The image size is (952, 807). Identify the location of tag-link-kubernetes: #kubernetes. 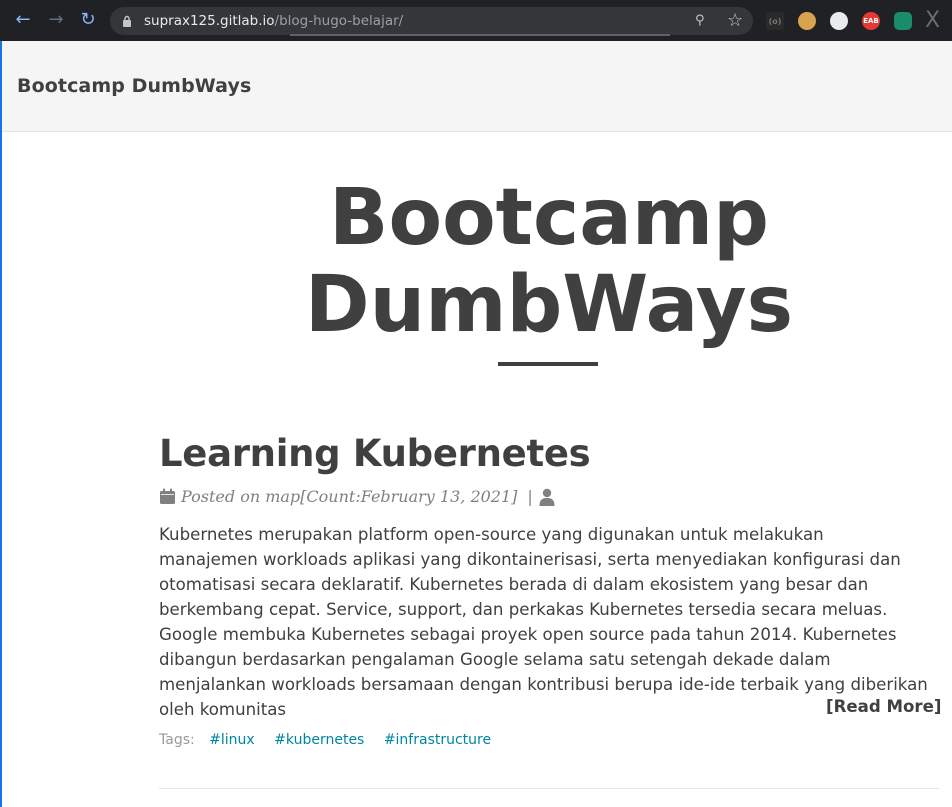
(319, 740).